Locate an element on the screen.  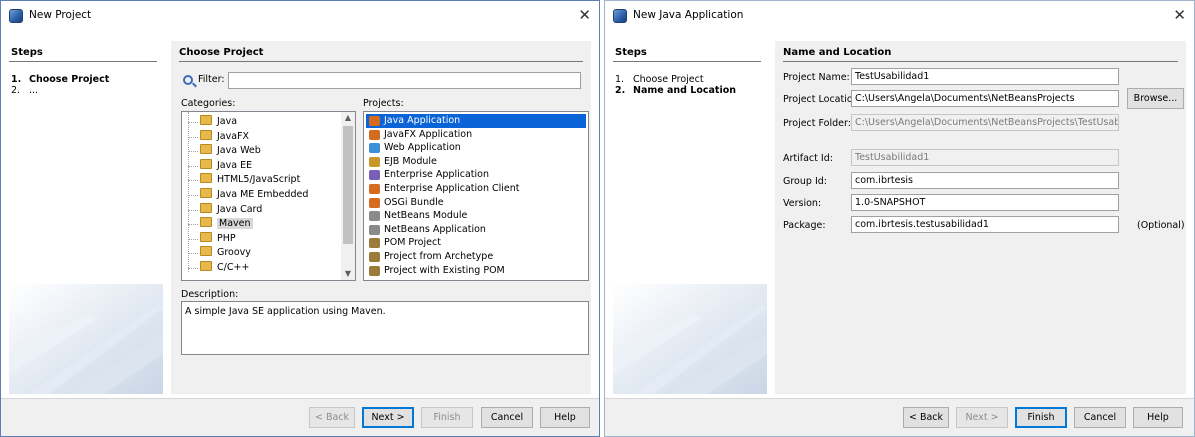
project-type-label: NetBeans Module is located at coordinates (426, 216).